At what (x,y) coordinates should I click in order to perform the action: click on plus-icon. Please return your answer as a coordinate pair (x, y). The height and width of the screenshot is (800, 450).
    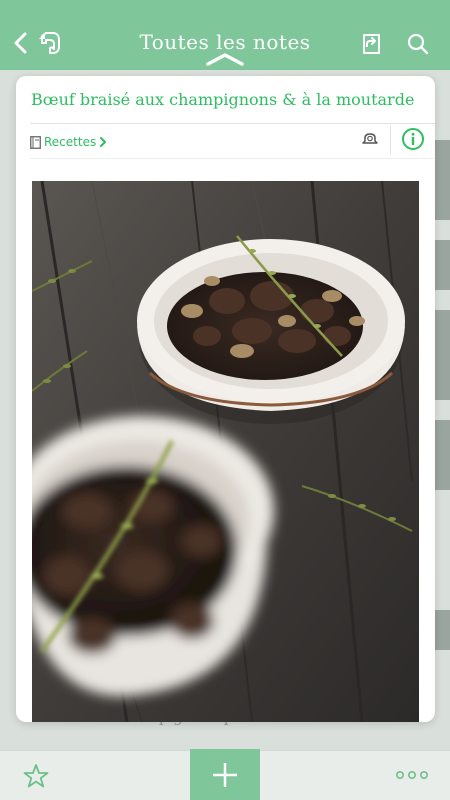
    Looking at the image, I should click on (225, 775).